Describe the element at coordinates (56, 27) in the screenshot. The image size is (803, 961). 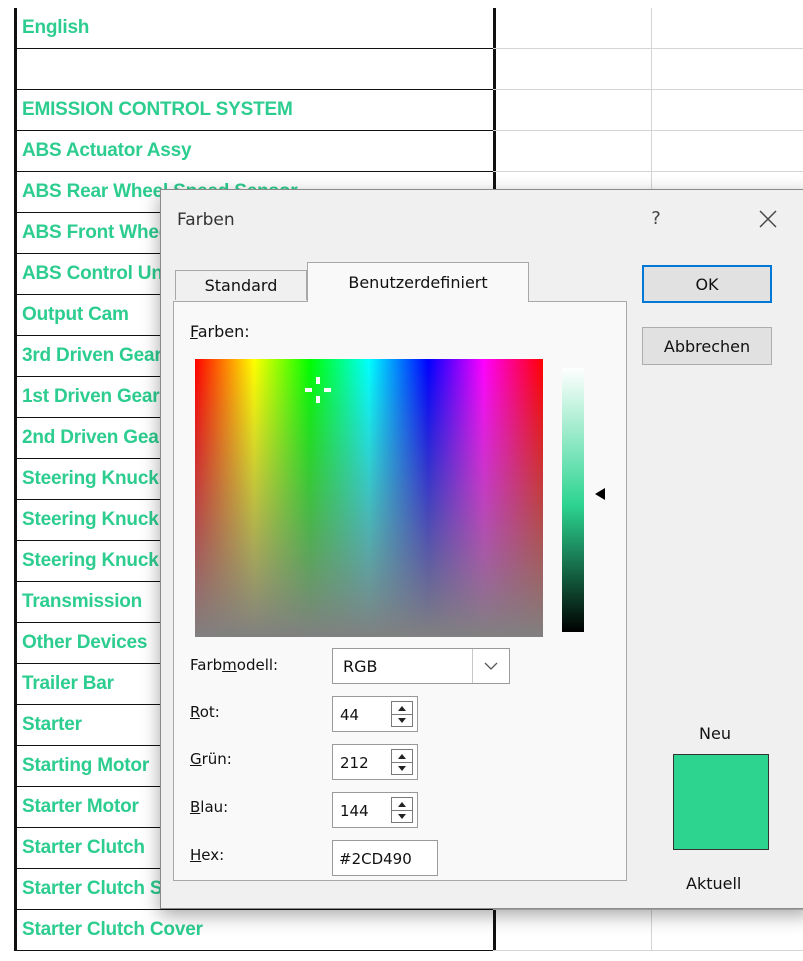
I see `cell-text: English` at that location.